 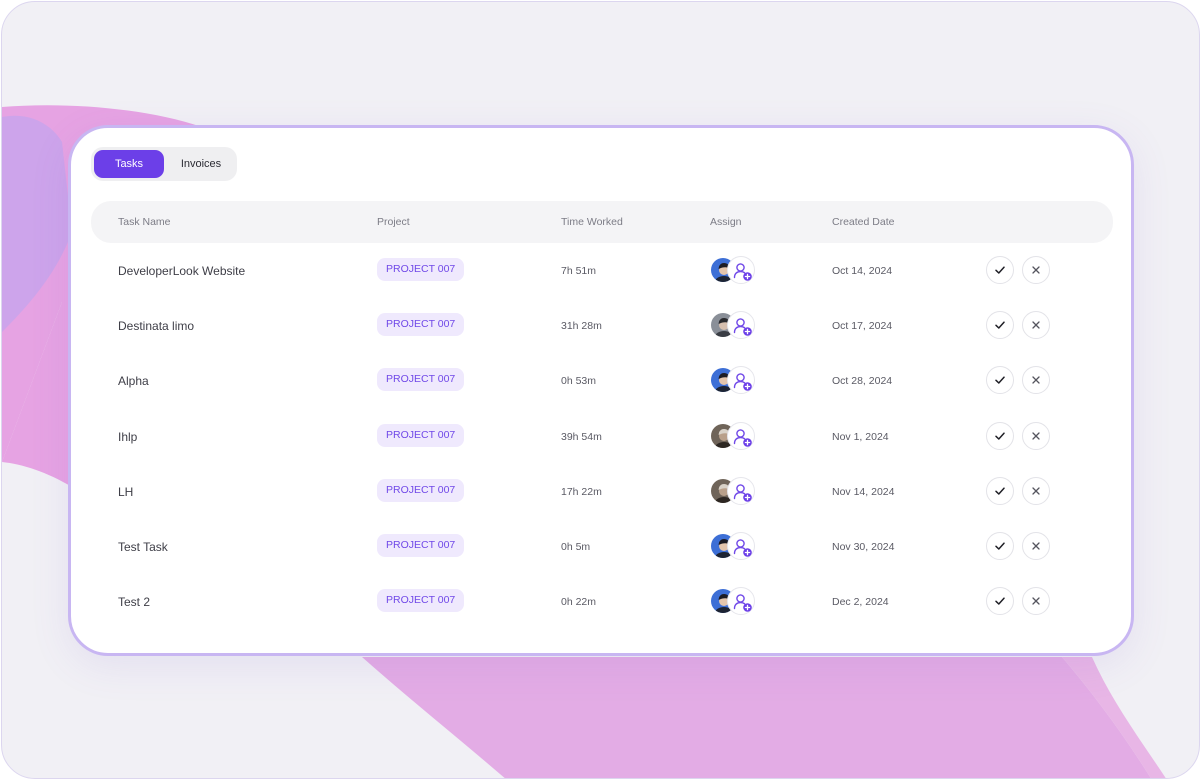 I want to click on column-header-created-date: Created Date, so click(x=863, y=222).